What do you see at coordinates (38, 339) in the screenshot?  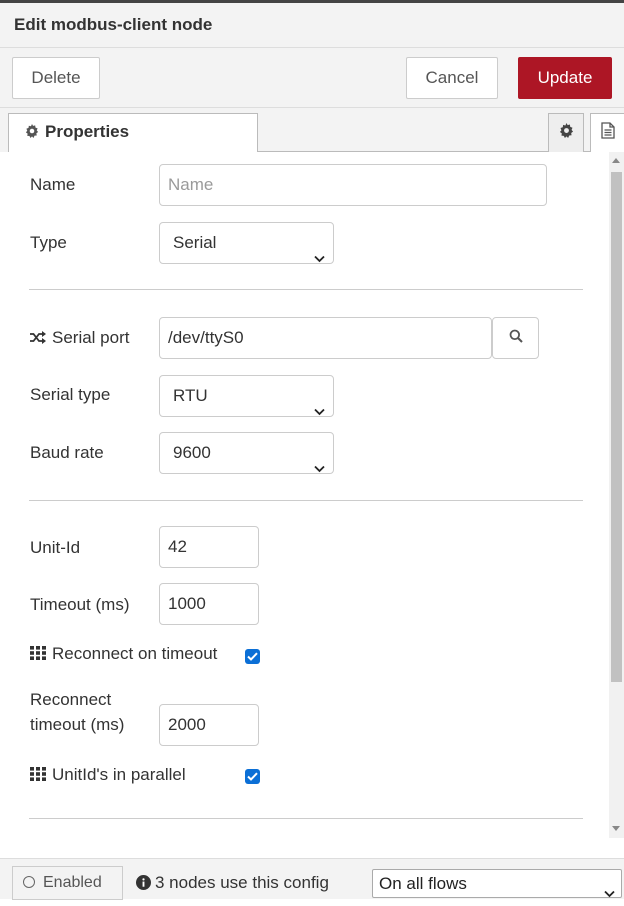 I see `shuffle-icon` at bounding box center [38, 339].